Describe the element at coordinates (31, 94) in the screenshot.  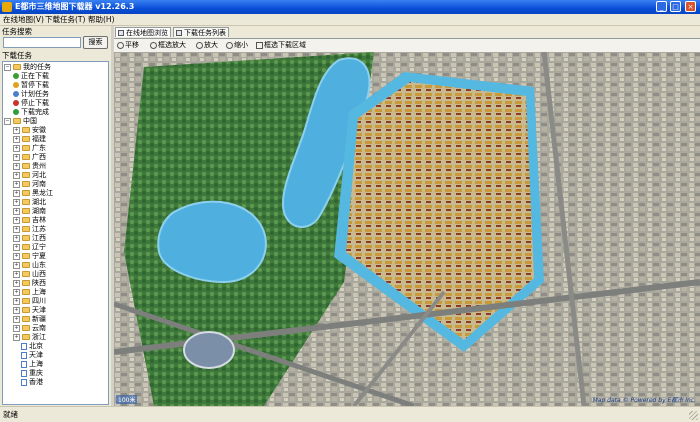
I see `tree-node-task-status: 计划任务` at that location.